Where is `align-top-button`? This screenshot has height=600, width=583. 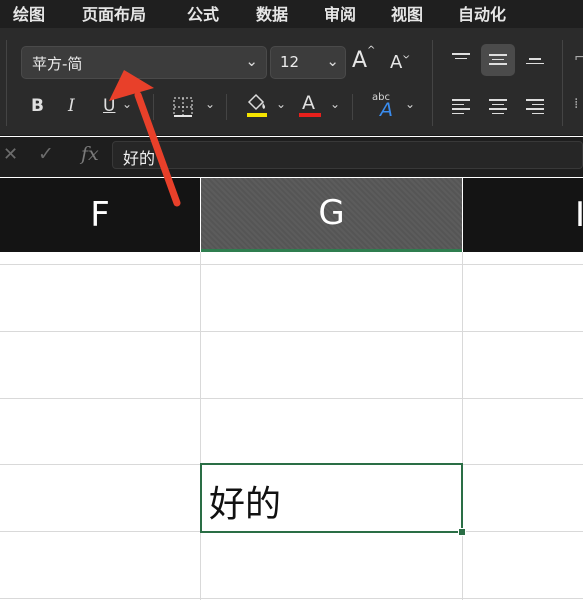 align-top-button is located at coordinates (461, 60).